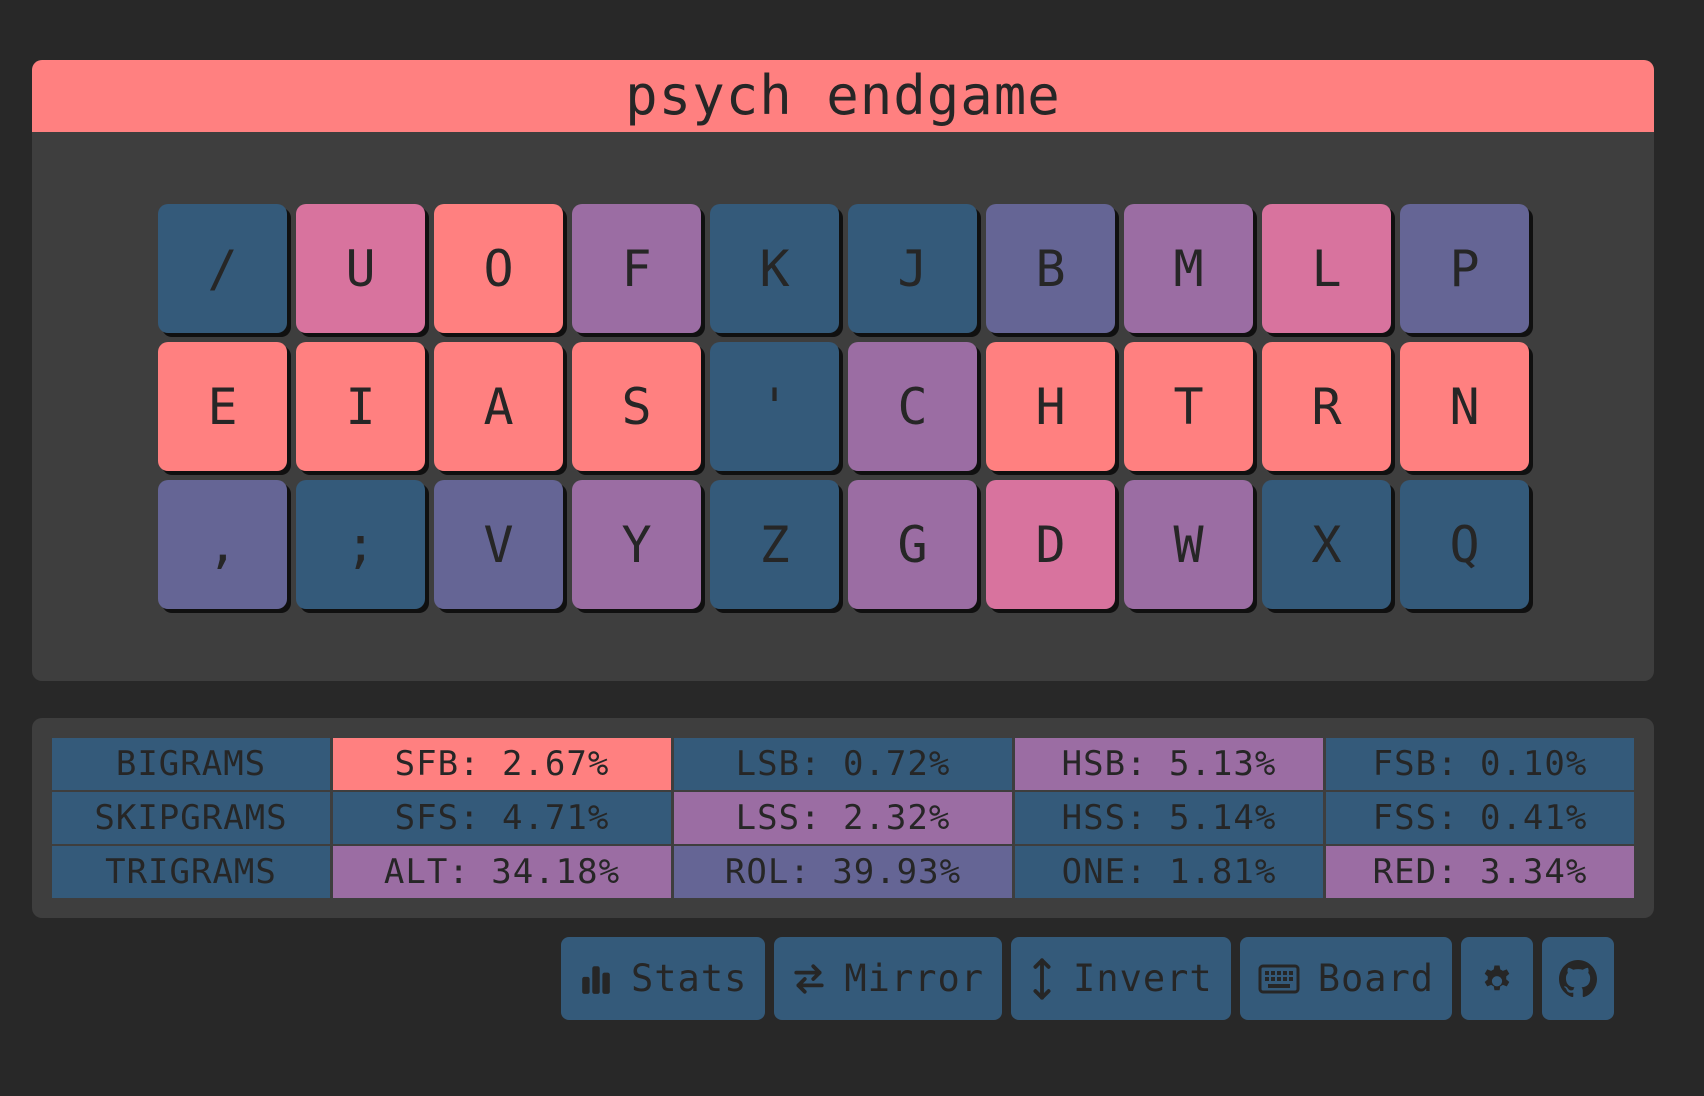  What do you see at coordinates (1464, 544) in the screenshot?
I see `key-2-9: Q` at bounding box center [1464, 544].